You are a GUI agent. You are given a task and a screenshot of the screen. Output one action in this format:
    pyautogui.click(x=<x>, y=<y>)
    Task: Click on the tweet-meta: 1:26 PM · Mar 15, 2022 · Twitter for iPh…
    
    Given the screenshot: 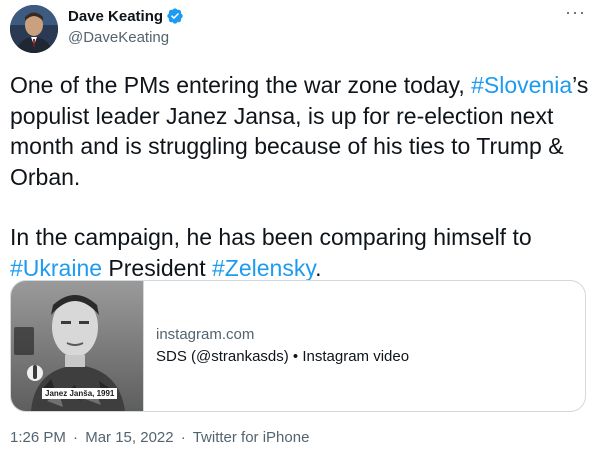 What is the action you would take?
    pyautogui.click(x=159, y=437)
    